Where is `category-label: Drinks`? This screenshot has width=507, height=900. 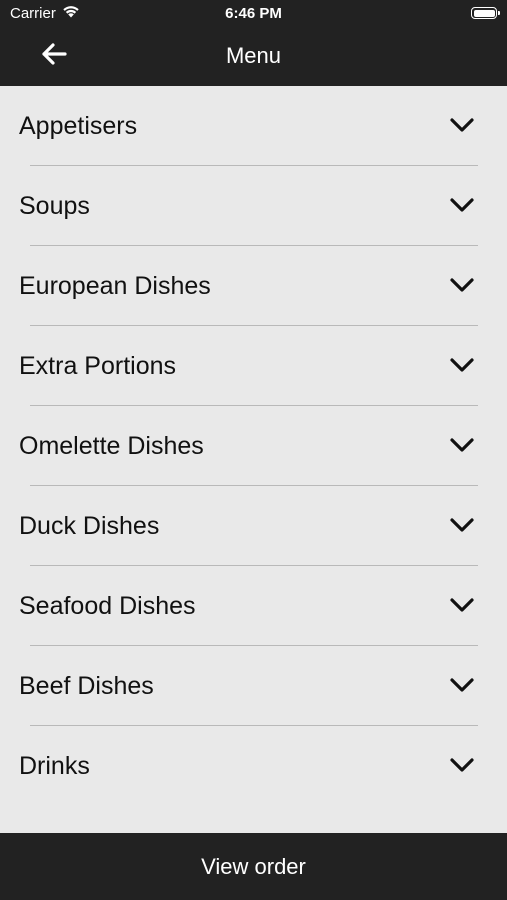 category-label: Drinks is located at coordinates (54, 765).